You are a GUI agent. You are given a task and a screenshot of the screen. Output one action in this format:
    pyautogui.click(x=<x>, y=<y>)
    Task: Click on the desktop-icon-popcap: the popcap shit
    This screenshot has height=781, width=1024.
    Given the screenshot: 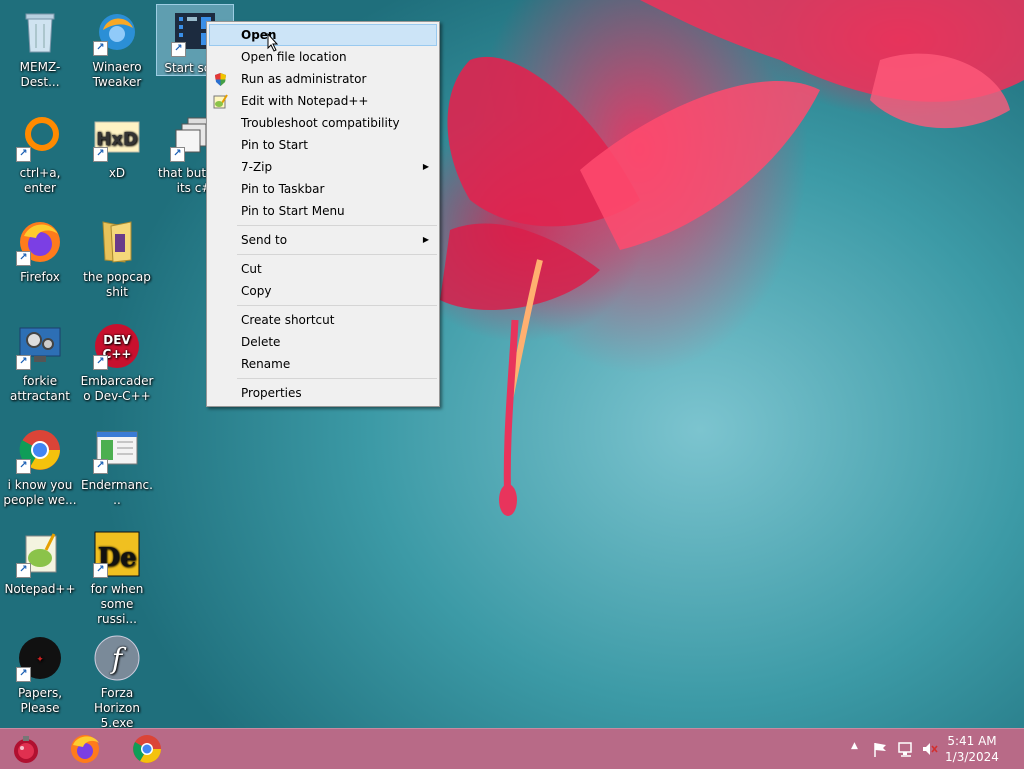 What is the action you would take?
    pyautogui.click(x=117, y=262)
    